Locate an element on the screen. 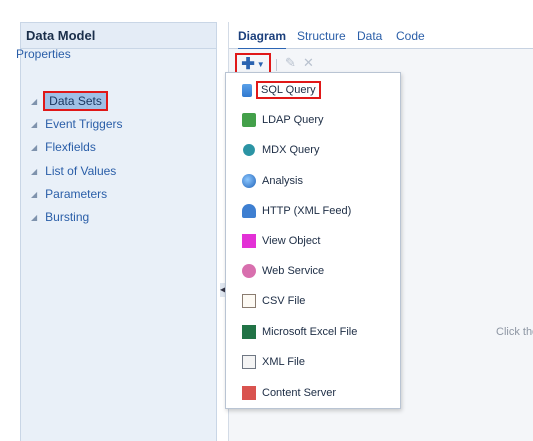  tree-item-event-triggers: ◢ Event Triggers is located at coordinates (77, 124).